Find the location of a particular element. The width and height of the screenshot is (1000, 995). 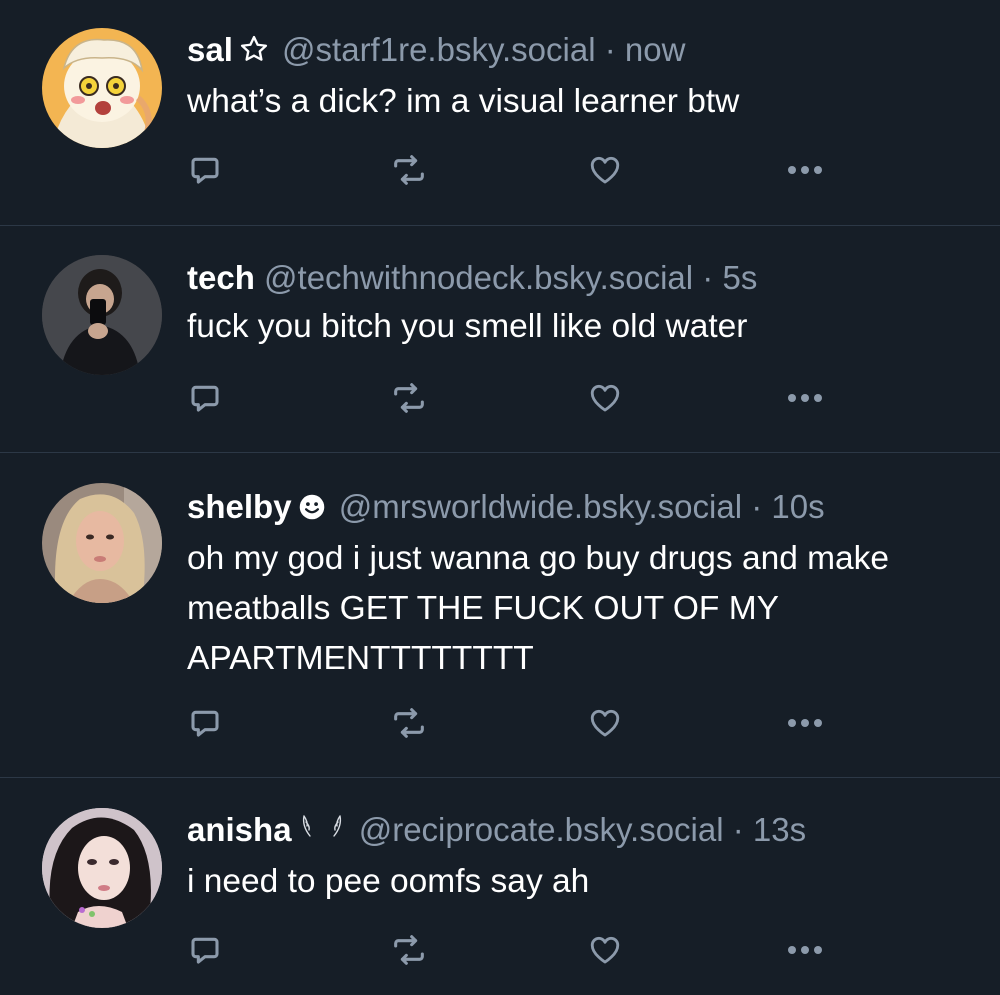

timestamp: 5s is located at coordinates (739, 277).